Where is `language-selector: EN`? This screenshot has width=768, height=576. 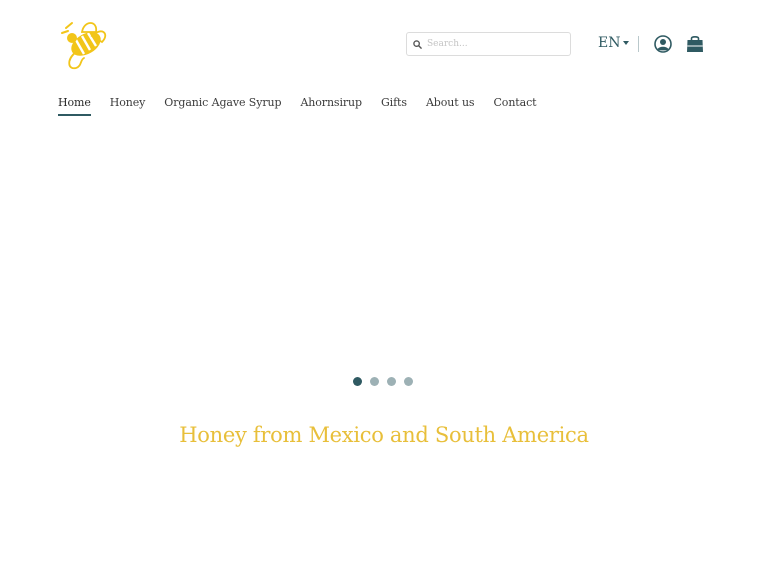
language-selector: EN is located at coordinates (614, 43).